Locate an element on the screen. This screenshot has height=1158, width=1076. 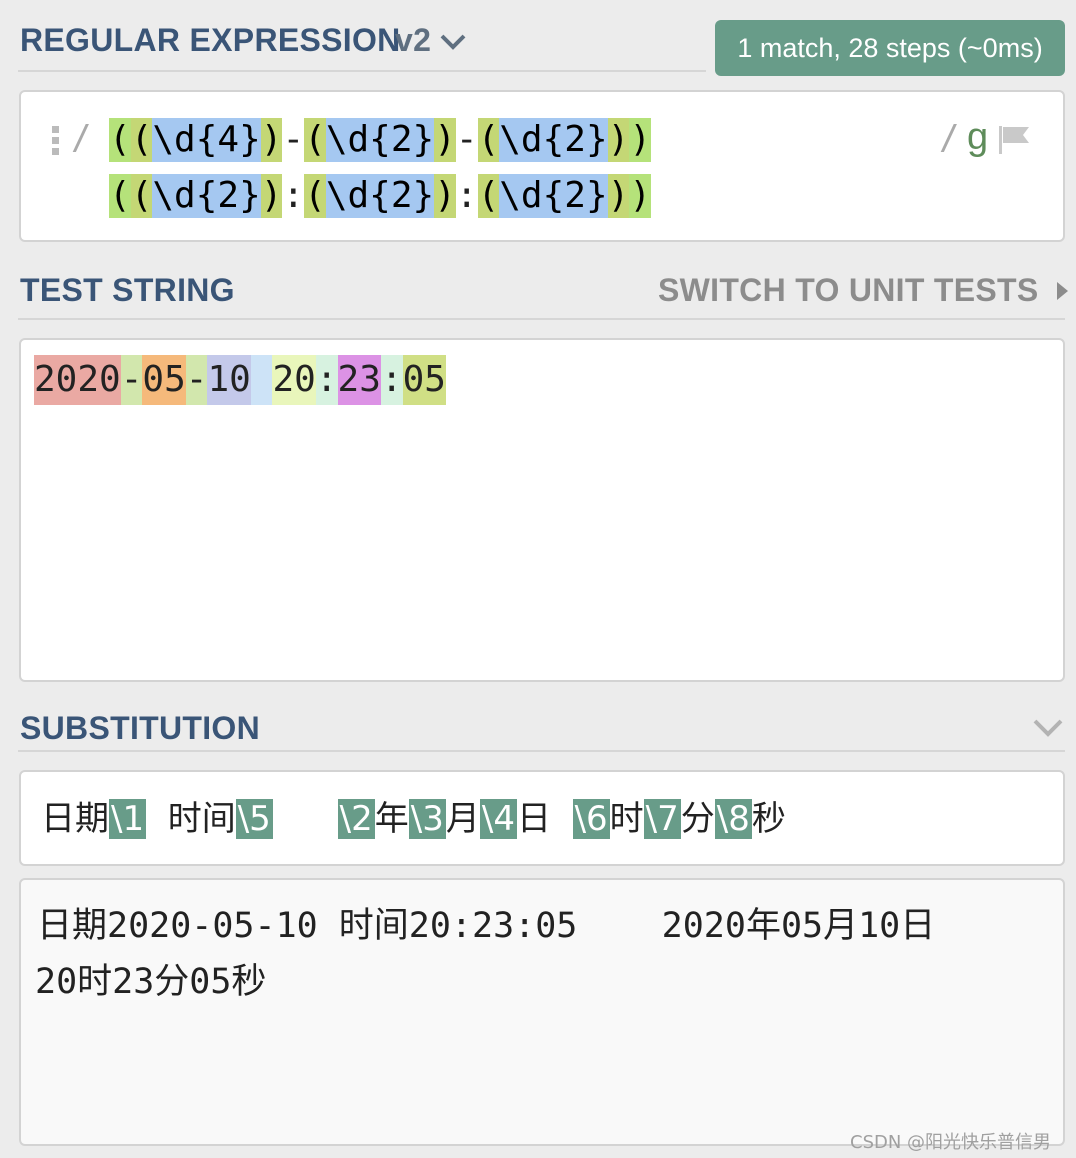
regex-pattern-line-2: ((\d{2}):(\d{2}):(\d{2})) is located at coordinates (380, 196).